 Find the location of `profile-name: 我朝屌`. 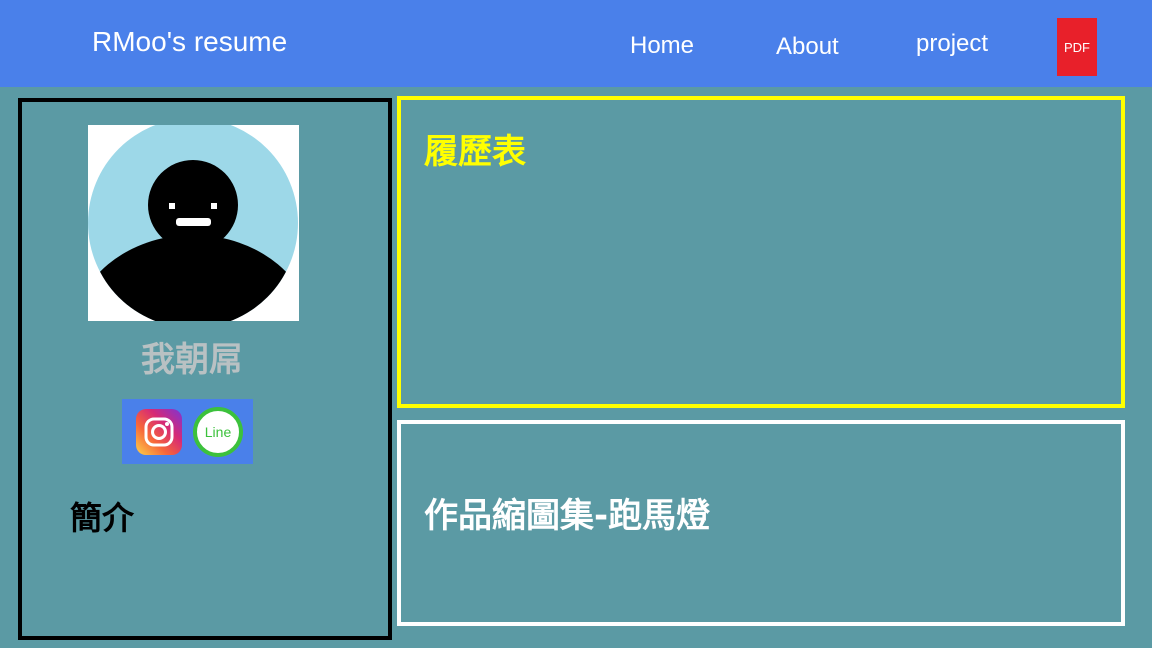

profile-name: 我朝屌 is located at coordinates (192, 360).